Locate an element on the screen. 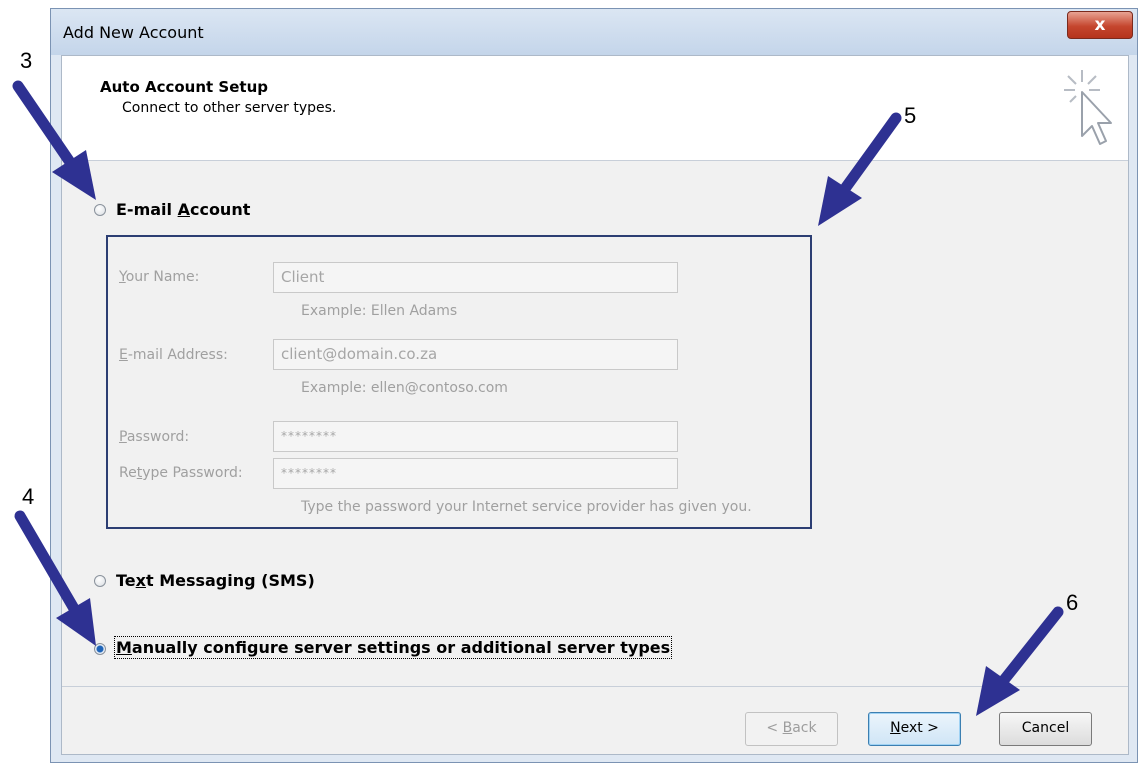 Image resolution: width=1142 pixels, height=765 pixels. email-address-label: E-mail Address: is located at coordinates (173, 355).